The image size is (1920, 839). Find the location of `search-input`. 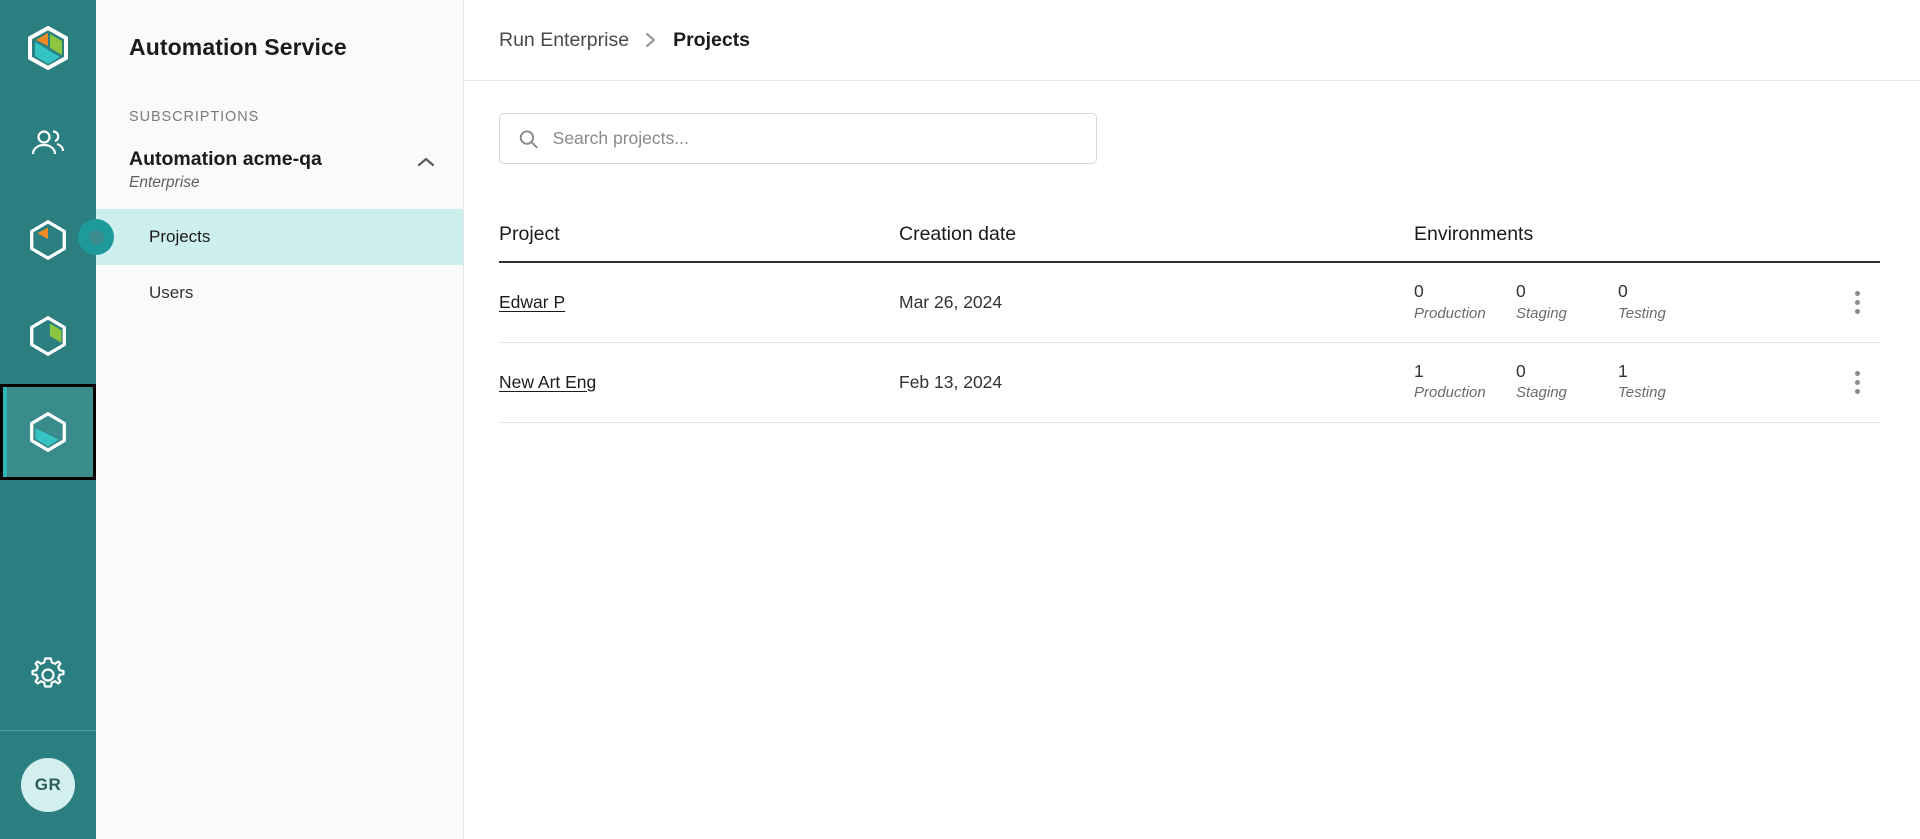

search-input is located at coordinates (817, 138).